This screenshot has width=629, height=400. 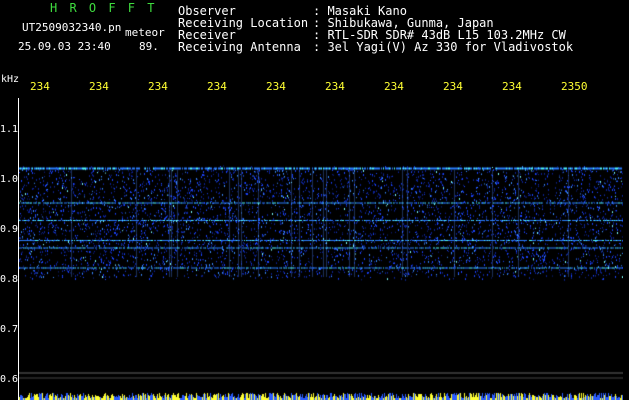 What do you see at coordinates (9, 179) in the screenshot?
I see `y-tick-label: 1.0` at bounding box center [9, 179].